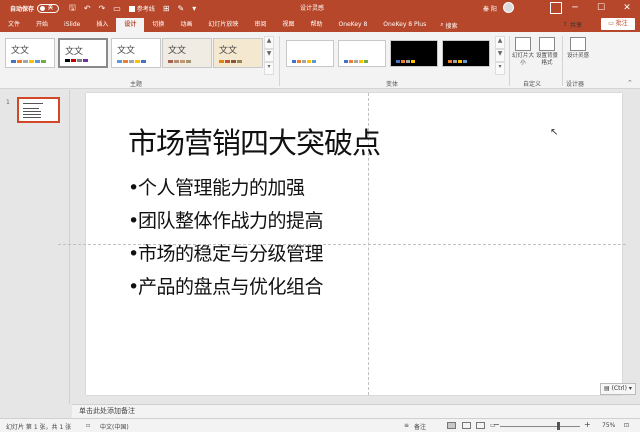 The image size is (640, 432). I want to click on reading-view-icon, so click(480, 425).